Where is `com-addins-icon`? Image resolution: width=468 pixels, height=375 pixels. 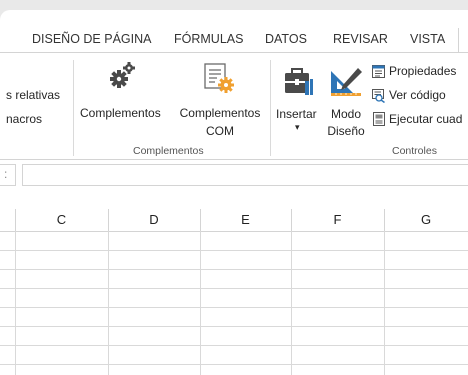
com-addins-icon is located at coordinates (219, 78).